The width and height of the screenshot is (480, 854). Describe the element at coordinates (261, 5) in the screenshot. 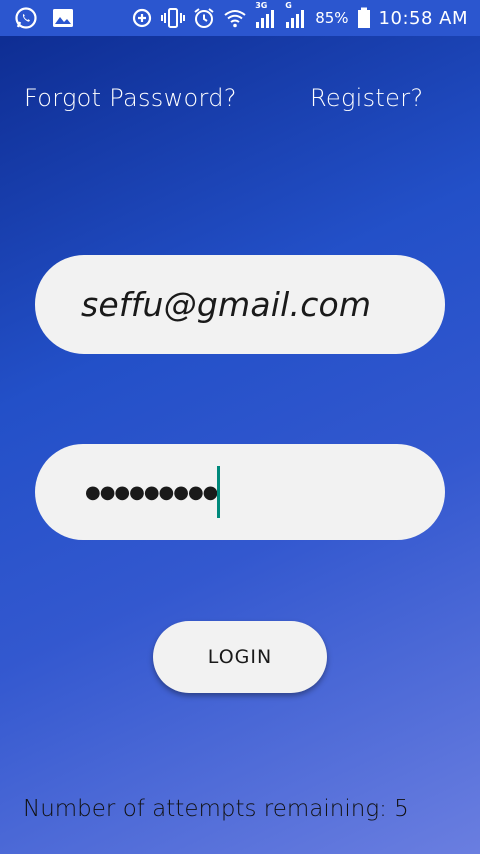

I see `network-3g-label: 3G` at that location.